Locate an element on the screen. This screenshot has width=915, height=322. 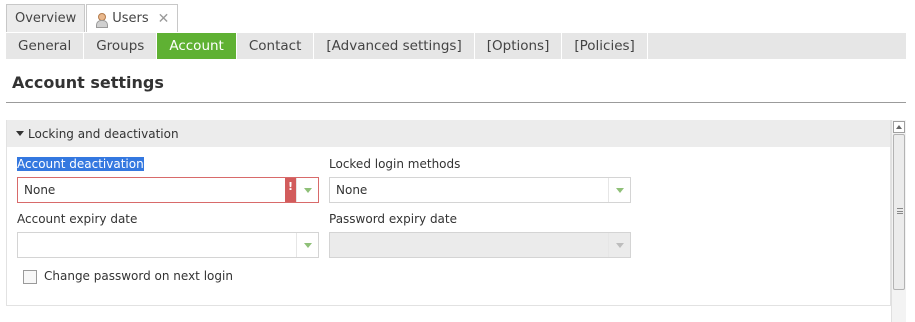
grip-icon is located at coordinates (900, 211).